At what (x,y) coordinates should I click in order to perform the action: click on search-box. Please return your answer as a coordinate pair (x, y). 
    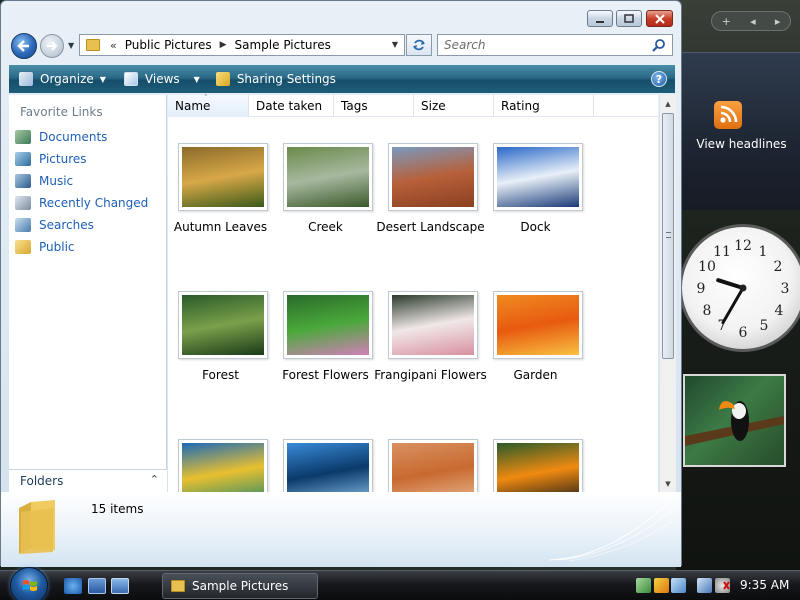
    Looking at the image, I should click on (555, 45).